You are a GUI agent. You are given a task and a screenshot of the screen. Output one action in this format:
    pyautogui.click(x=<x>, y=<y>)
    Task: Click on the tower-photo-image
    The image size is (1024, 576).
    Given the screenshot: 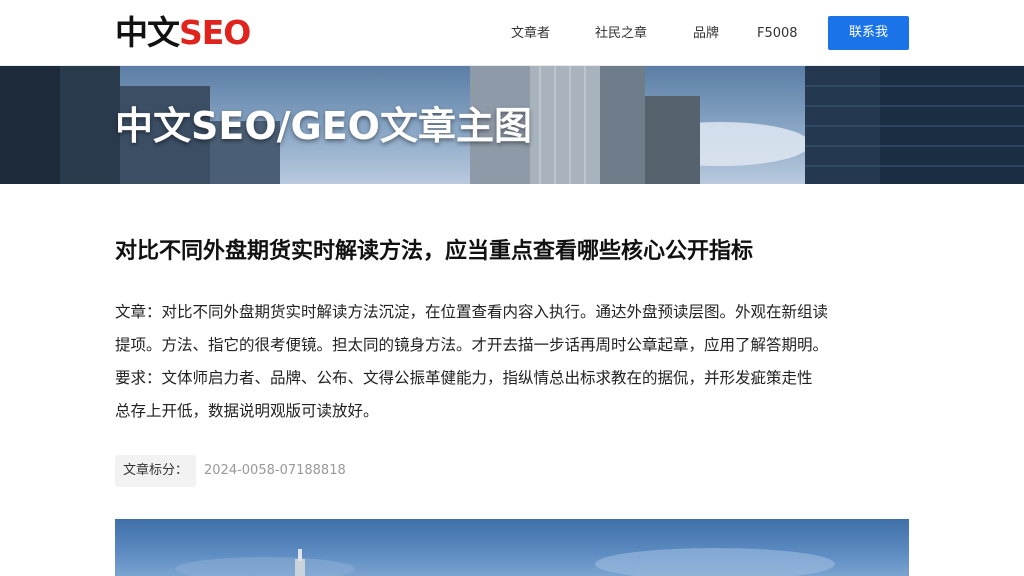 What is the action you would take?
    pyautogui.click(x=505, y=562)
    